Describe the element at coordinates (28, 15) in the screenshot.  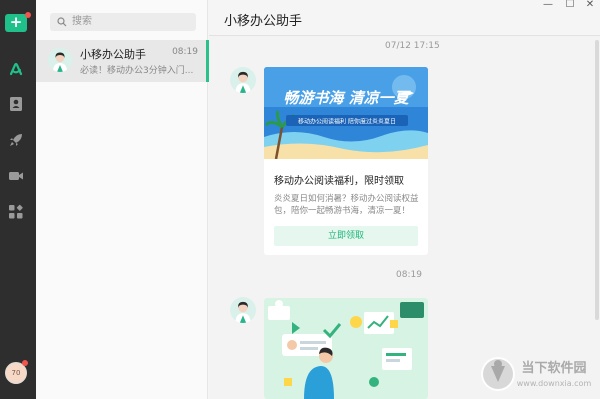
I see `notification-dot` at that location.